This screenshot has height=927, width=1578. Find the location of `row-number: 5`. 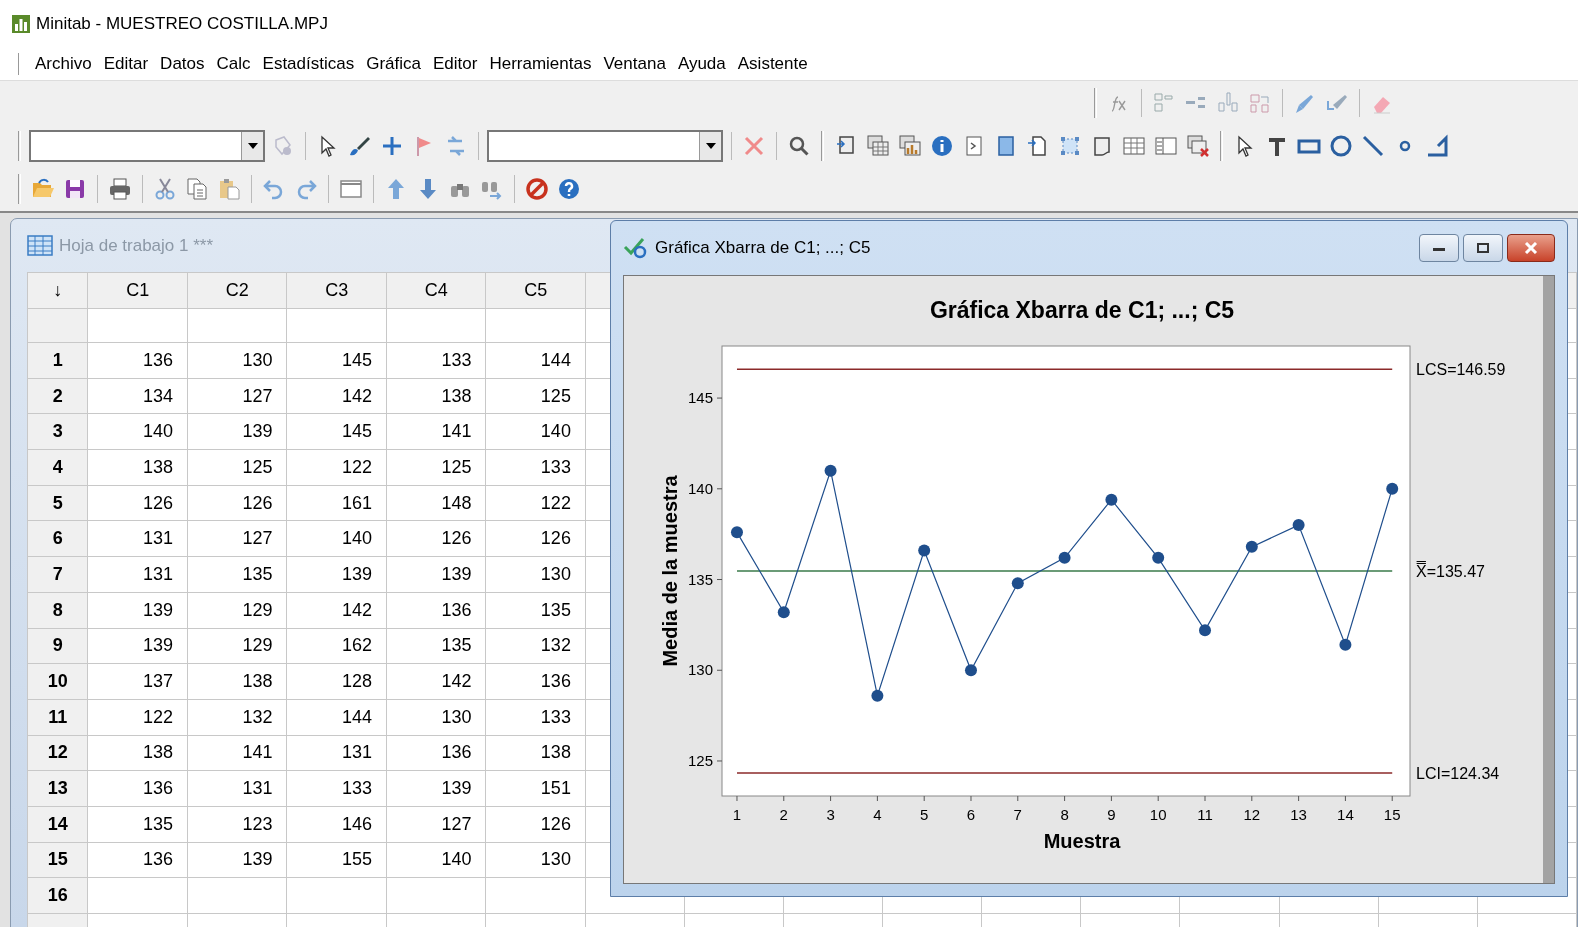

row-number: 5 is located at coordinates (57, 503).